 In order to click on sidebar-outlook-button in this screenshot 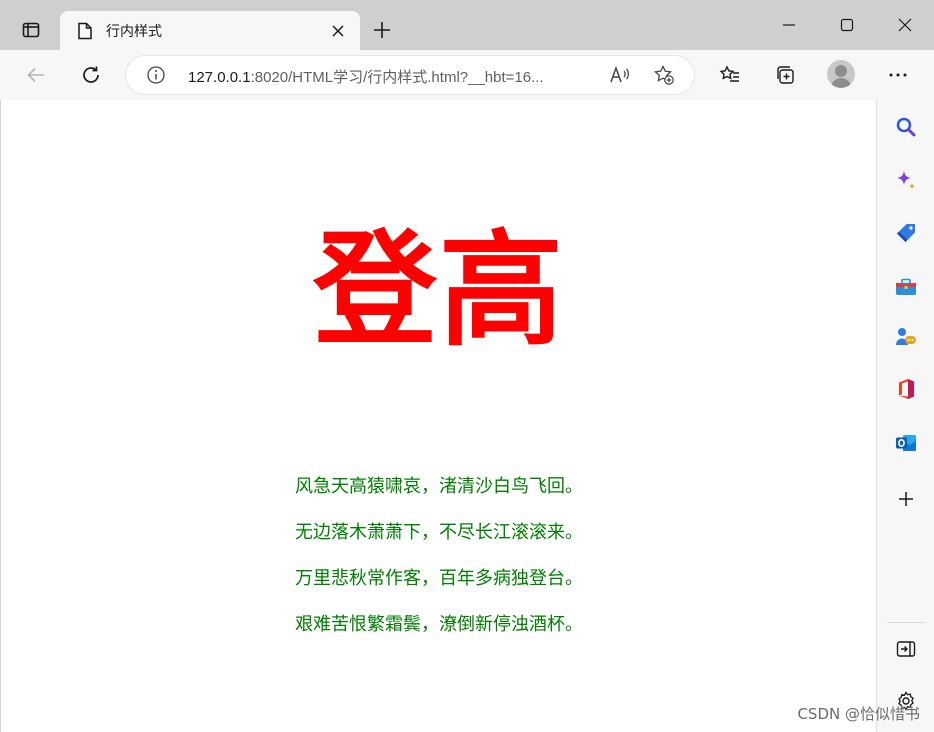, I will do `click(906, 443)`.